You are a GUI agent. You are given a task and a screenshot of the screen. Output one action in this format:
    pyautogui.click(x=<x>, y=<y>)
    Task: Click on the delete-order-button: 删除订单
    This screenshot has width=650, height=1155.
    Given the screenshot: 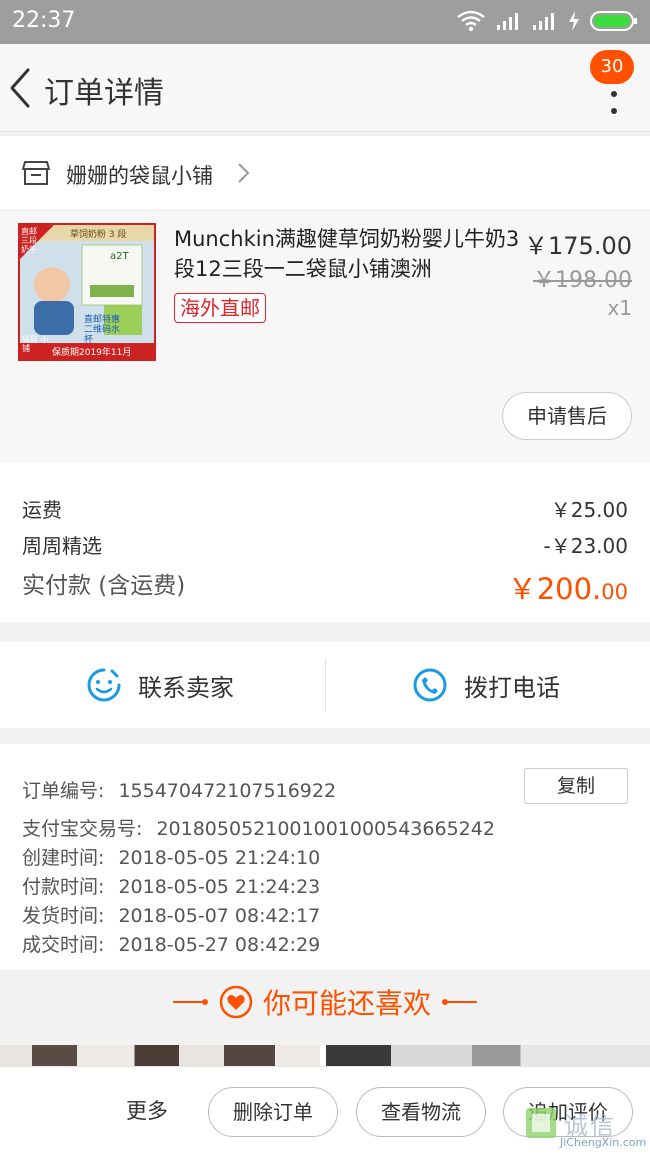 What is the action you would take?
    pyautogui.click(x=273, y=1112)
    